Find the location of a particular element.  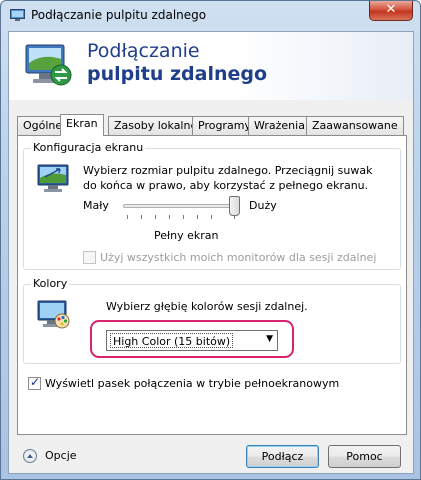

tab-label: Ekran is located at coordinates (82, 123).